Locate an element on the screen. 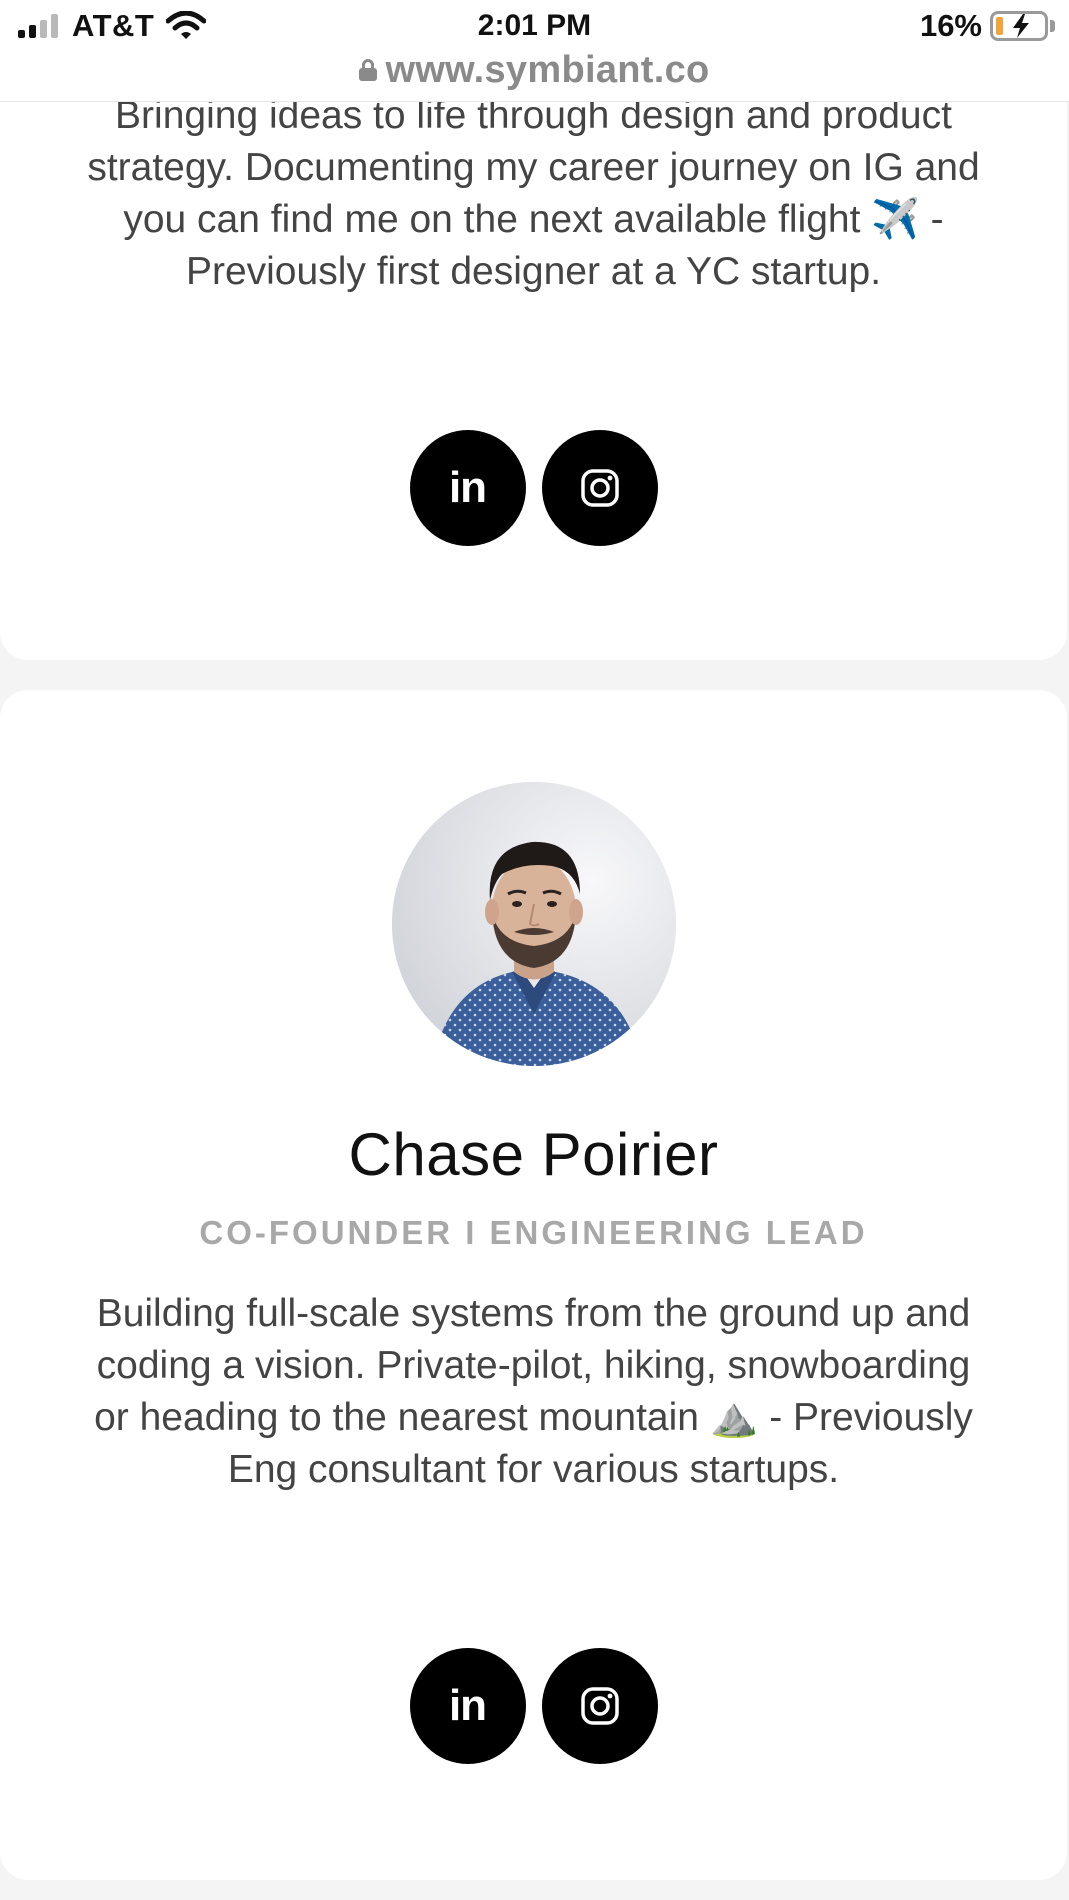 The height and width of the screenshot is (1900, 1069). status-bar: AT&T 2:01 PM 16% www.symbiant.co is located at coordinates (534, 51).